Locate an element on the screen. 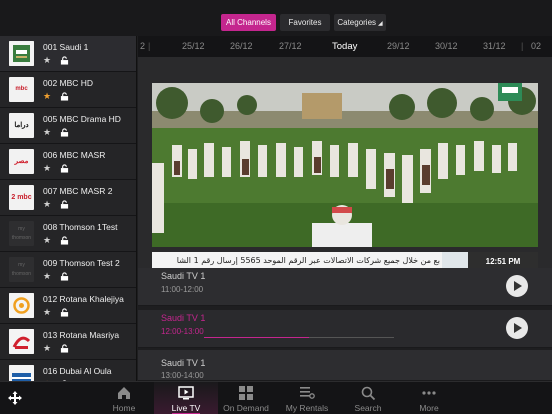 The image size is (552, 414). programme-progress-bar is located at coordinates (299, 337).